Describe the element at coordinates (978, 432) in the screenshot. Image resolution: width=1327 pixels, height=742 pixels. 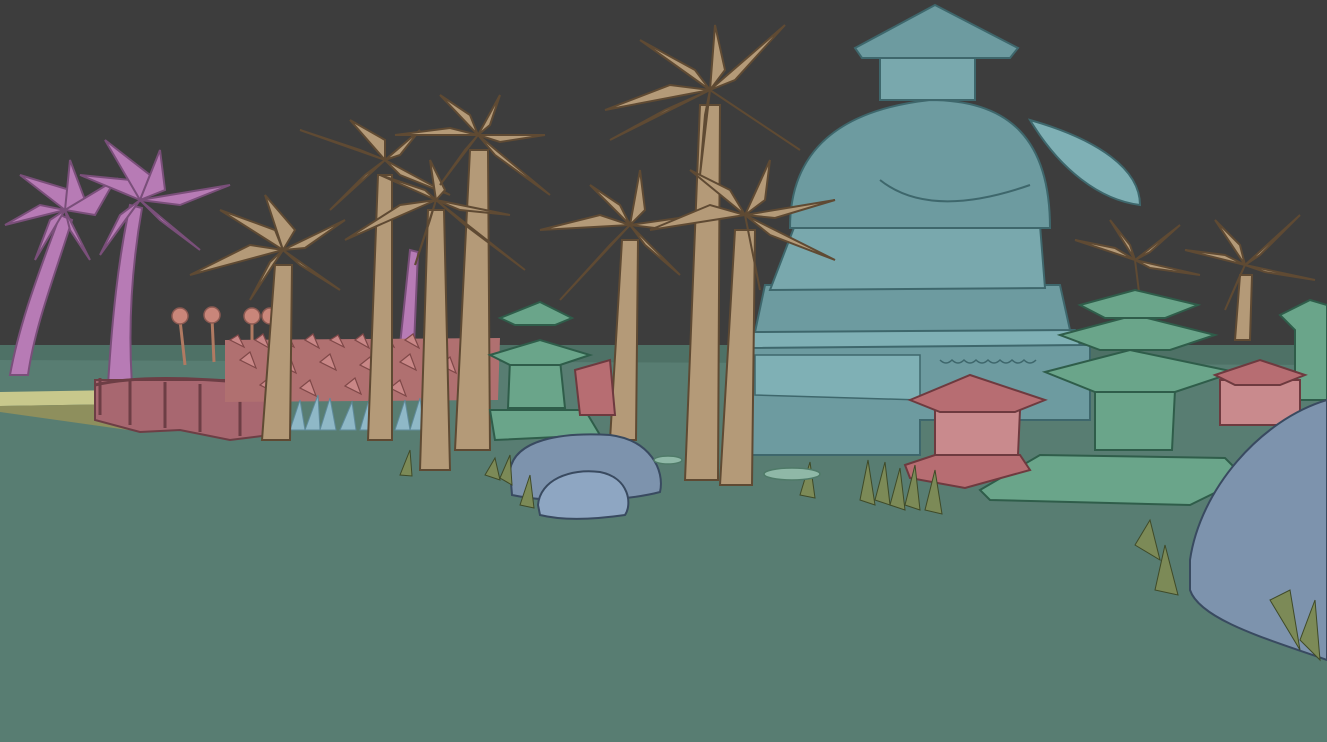
I see `hut-body` at that location.